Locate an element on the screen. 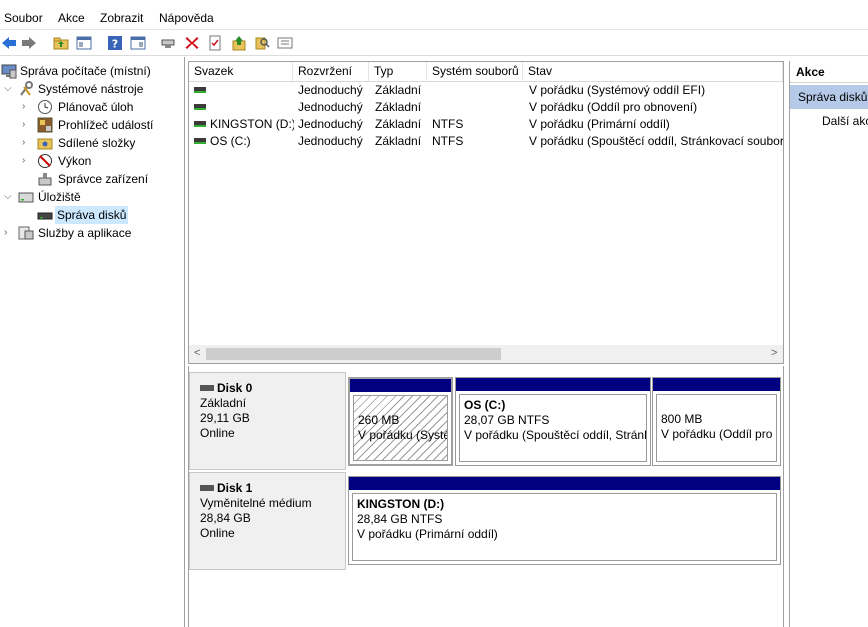  scroll-right-icon: > is located at coordinates (774, 353).